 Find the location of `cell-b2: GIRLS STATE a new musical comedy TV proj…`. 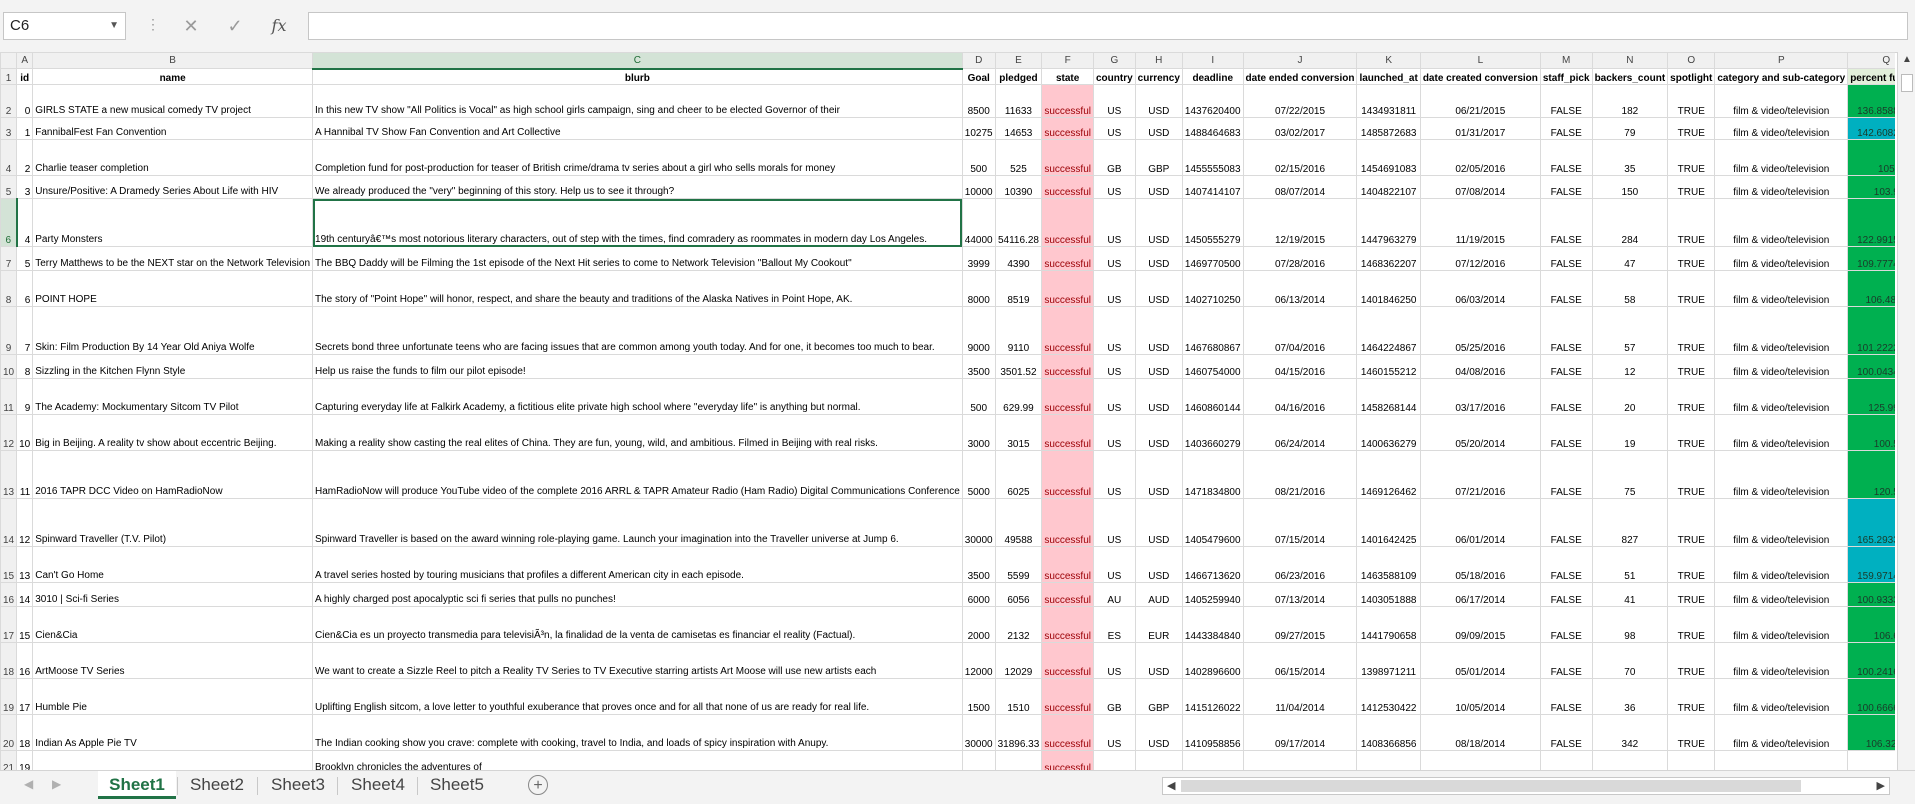

cell-b2: GIRLS STATE a new musical comedy TV proj… is located at coordinates (173, 101).